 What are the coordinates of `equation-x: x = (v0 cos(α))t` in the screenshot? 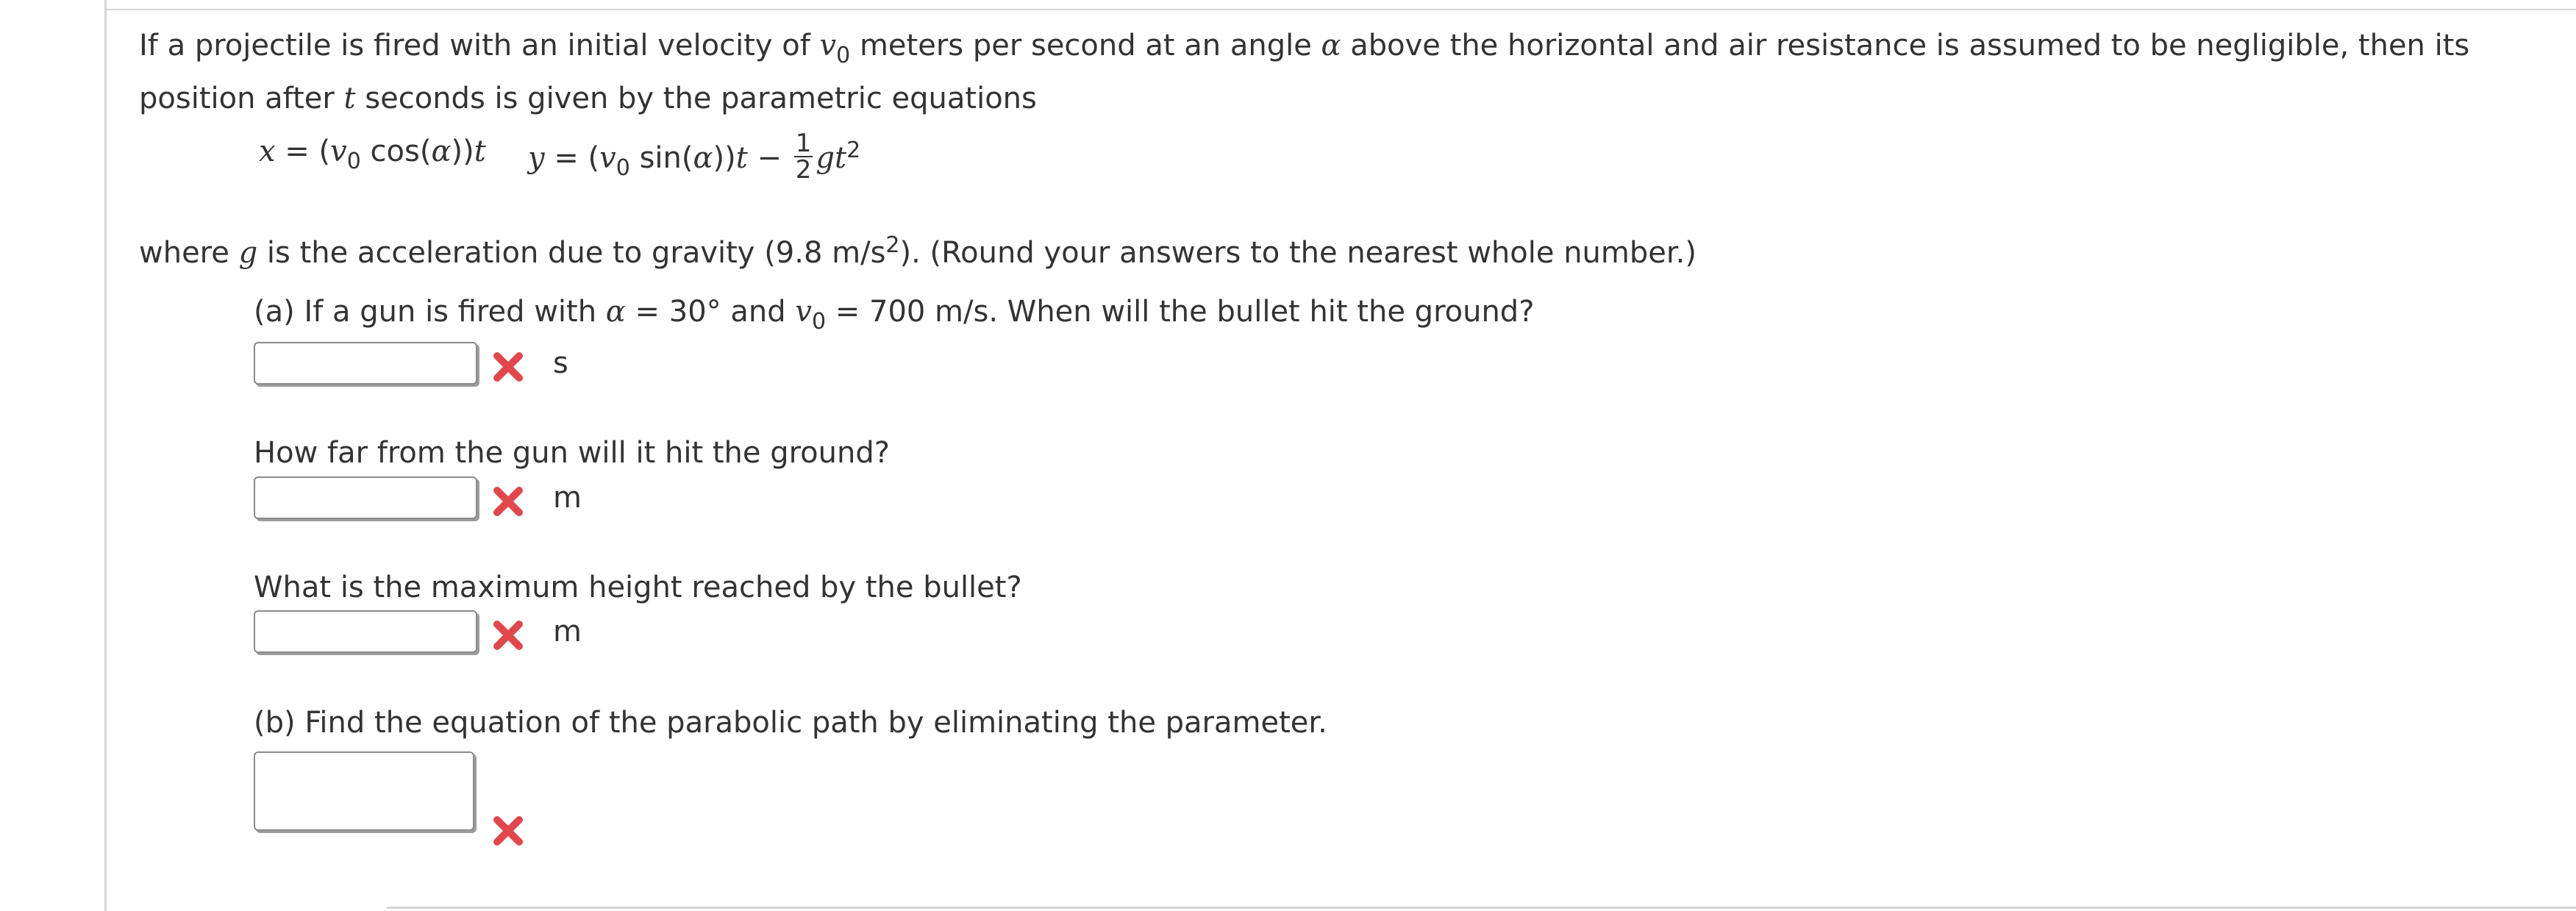 It's located at (372, 154).